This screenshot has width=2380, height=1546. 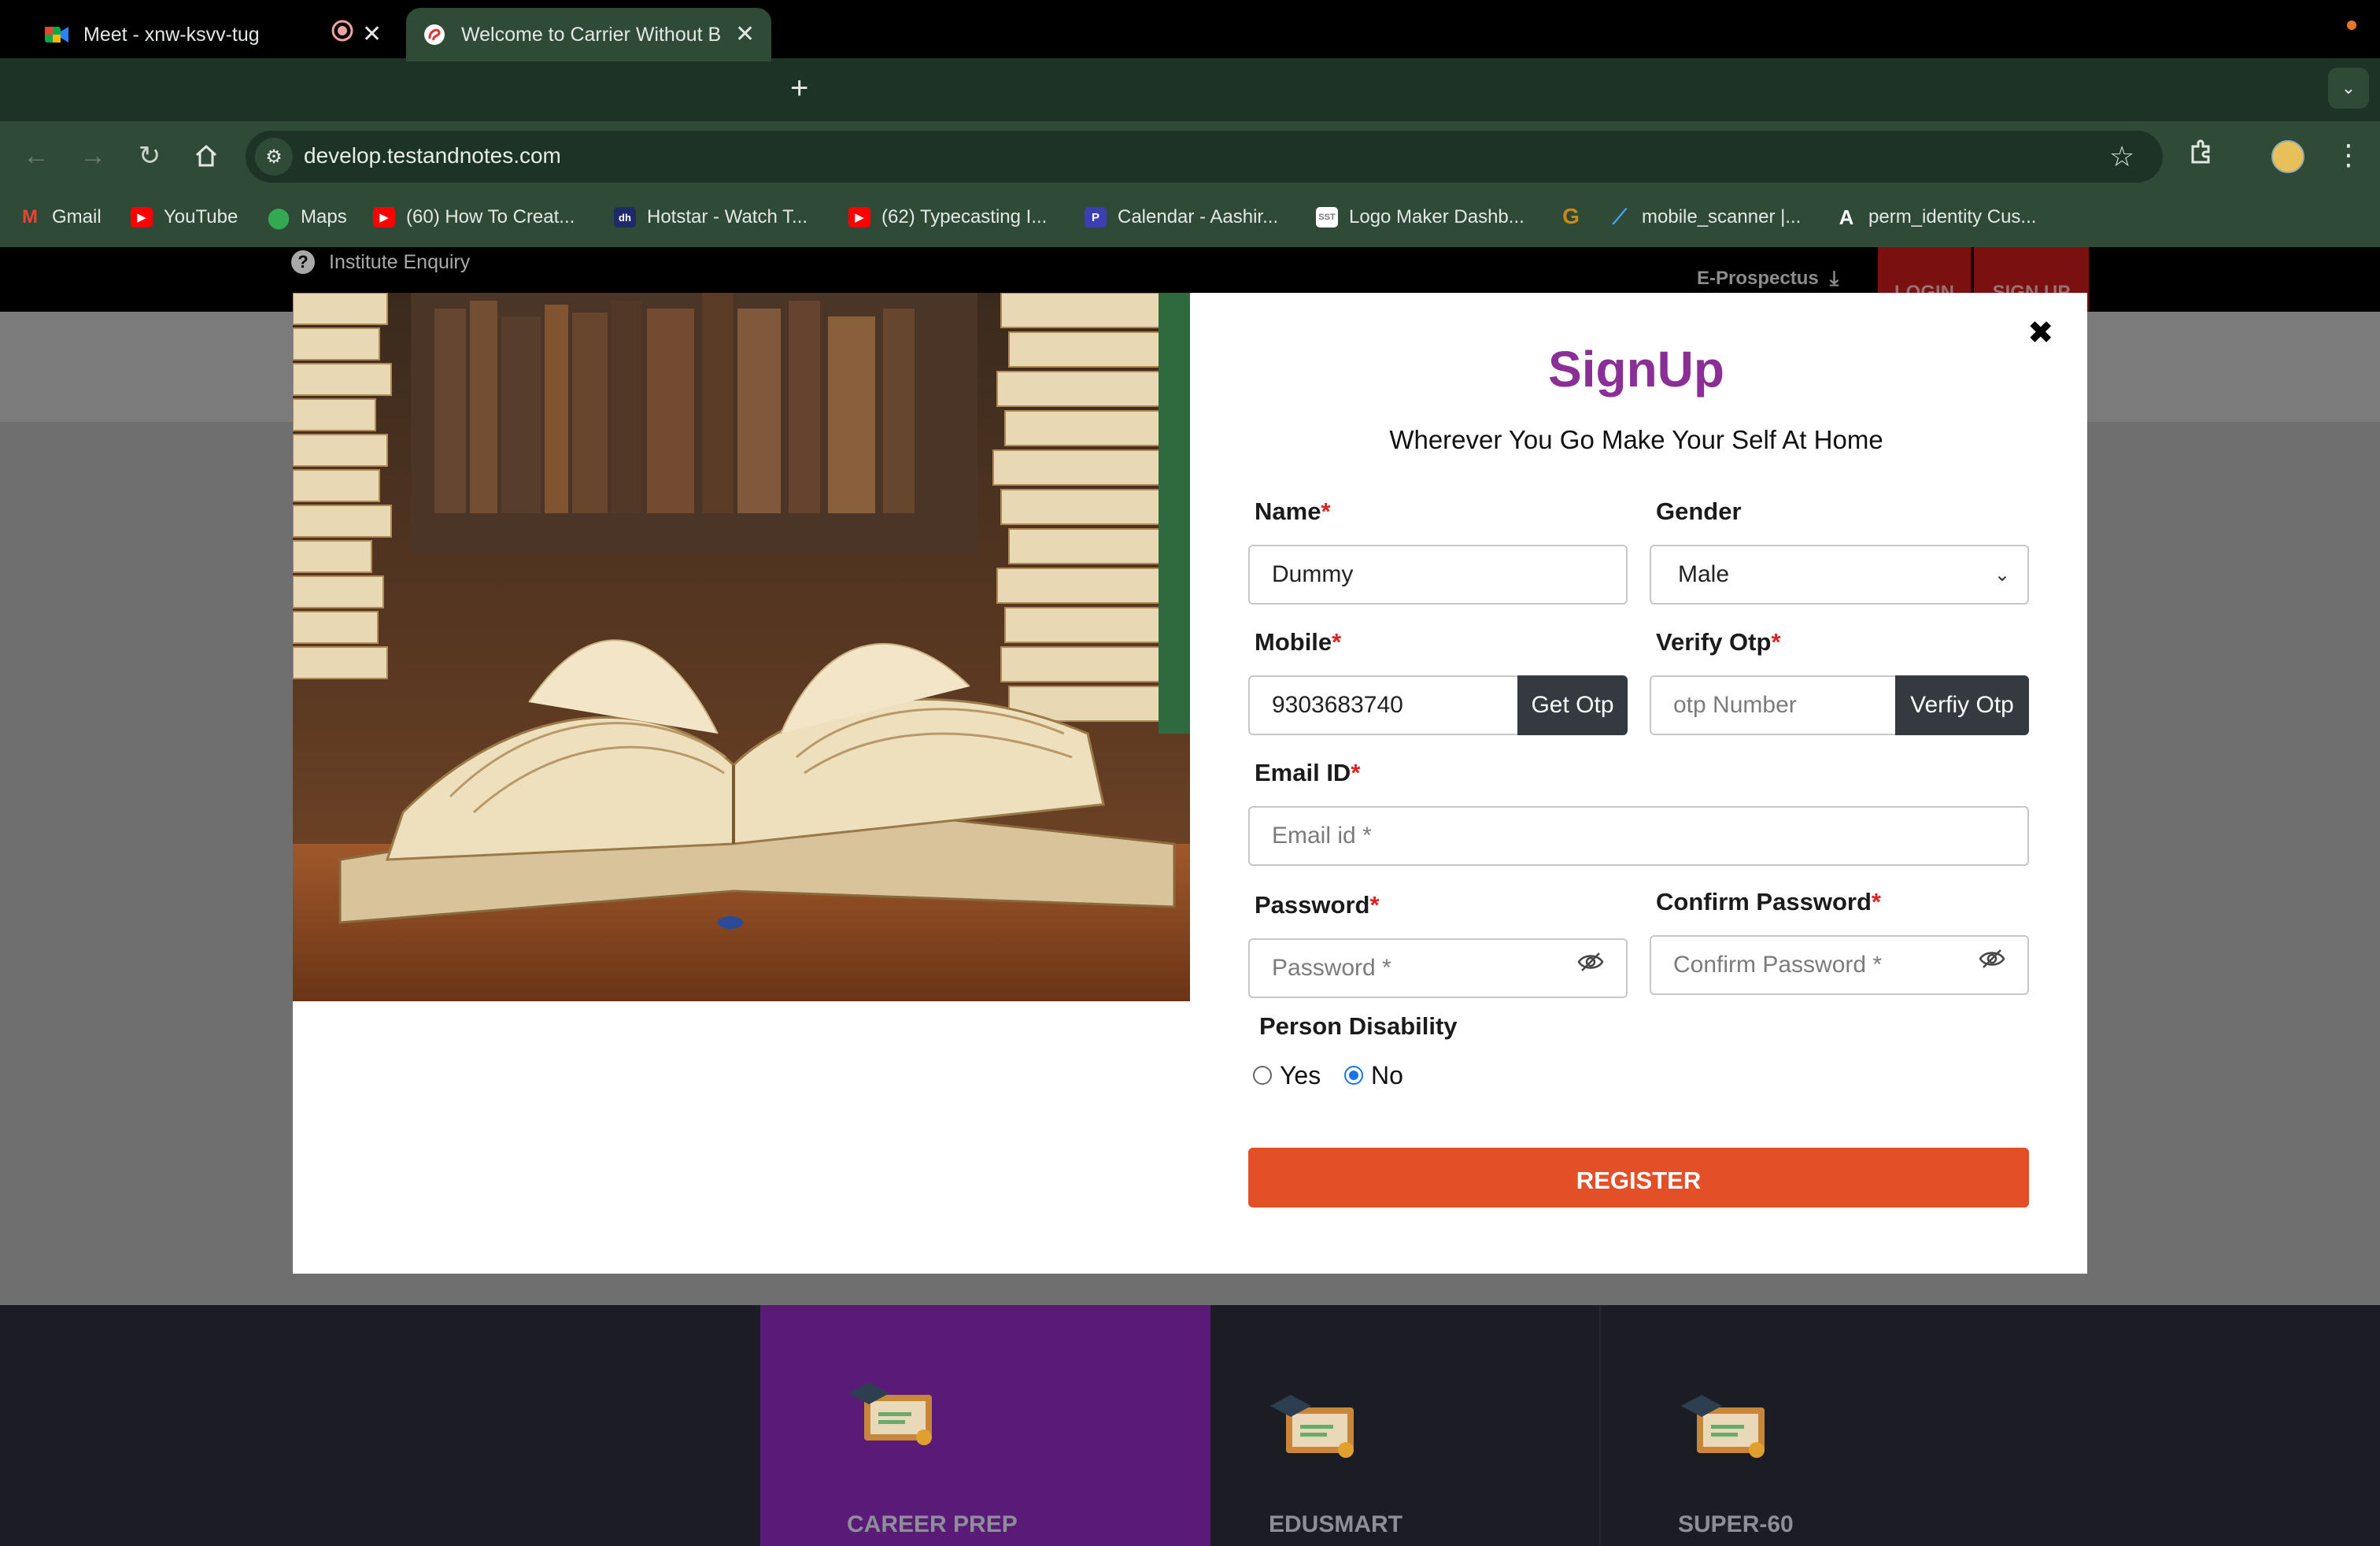 I want to click on tab-title: Welcome to Carrier Without B, so click(x=591, y=34).